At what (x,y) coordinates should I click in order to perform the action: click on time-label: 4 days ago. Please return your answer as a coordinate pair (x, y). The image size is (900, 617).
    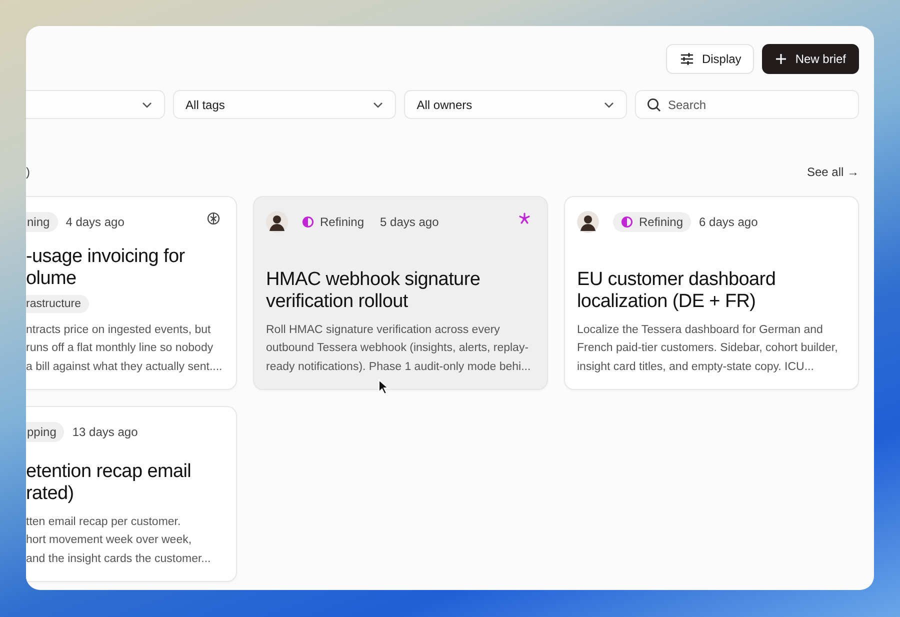
    Looking at the image, I should click on (95, 222).